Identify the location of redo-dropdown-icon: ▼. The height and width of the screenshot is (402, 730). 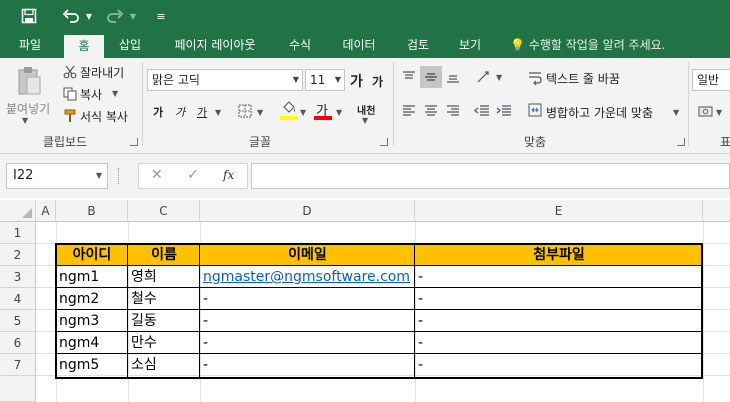
(133, 16).